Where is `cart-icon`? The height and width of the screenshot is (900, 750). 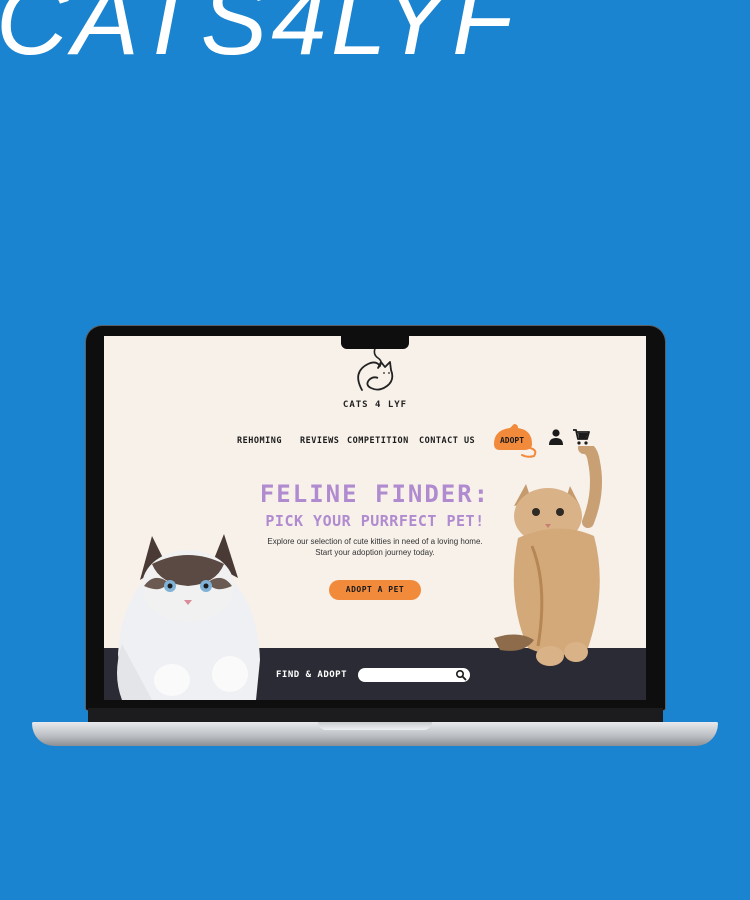
cart-icon is located at coordinates (581, 437).